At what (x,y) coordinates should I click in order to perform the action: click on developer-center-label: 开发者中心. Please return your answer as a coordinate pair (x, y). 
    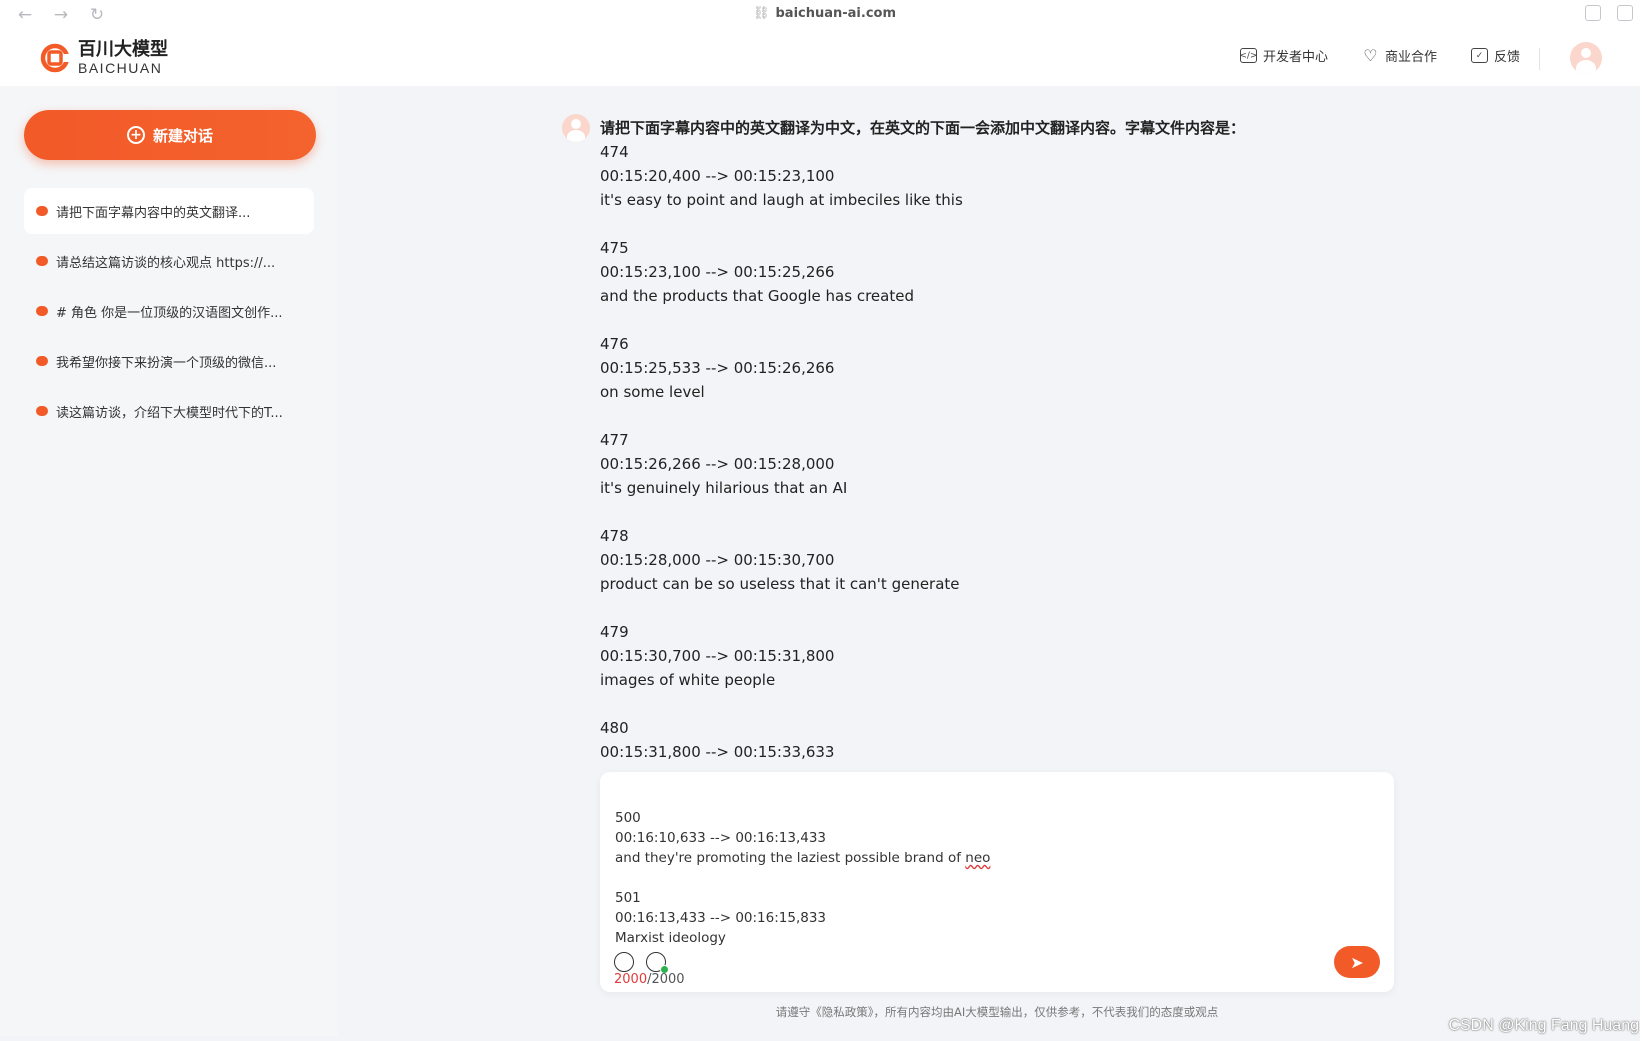
    Looking at the image, I should click on (1295, 57).